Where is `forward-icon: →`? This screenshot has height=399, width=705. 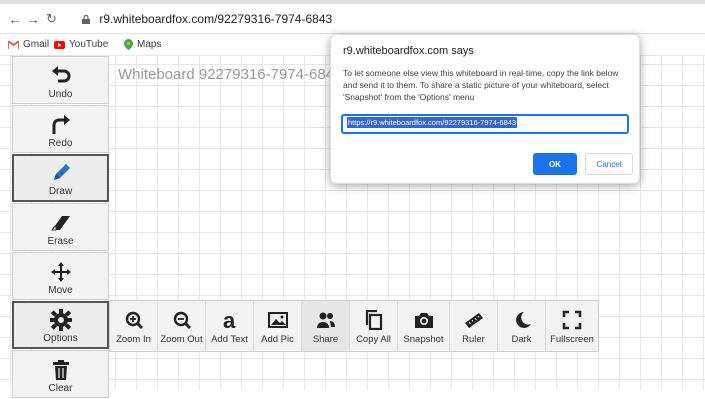
forward-icon: → is located at coordinates (33, 19).